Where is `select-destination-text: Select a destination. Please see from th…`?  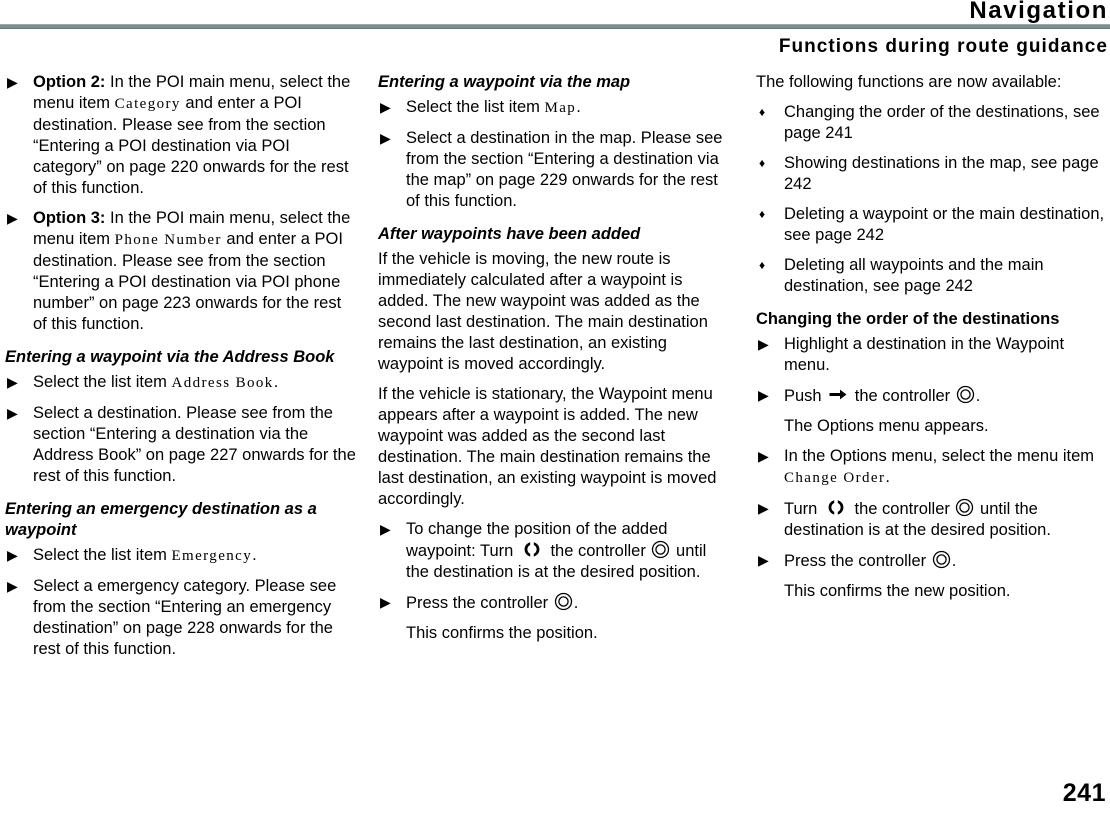
select-destination-text: Select a destination. Please see from th… is located at coordinates (194, 444).